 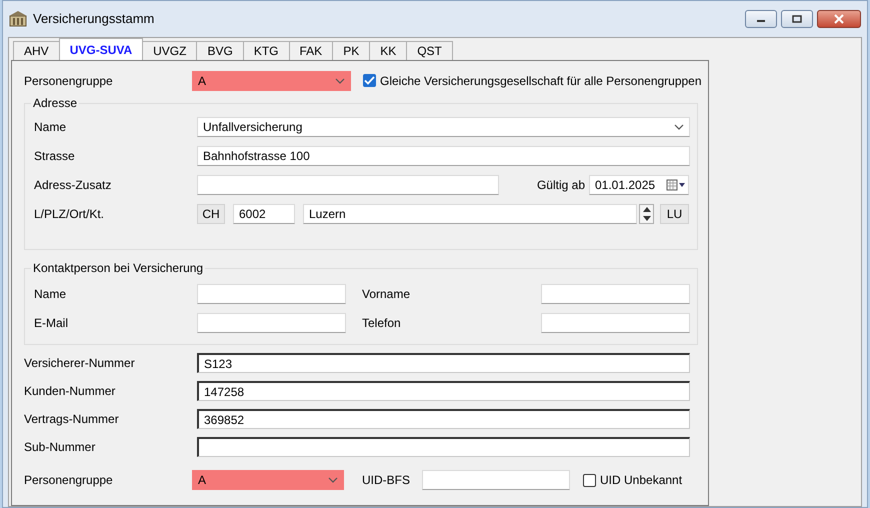 I want to click on checkbox-label: Gleiche Versicherungsgesellschaft für alle Personengruppen, so click(x=541, y=81).